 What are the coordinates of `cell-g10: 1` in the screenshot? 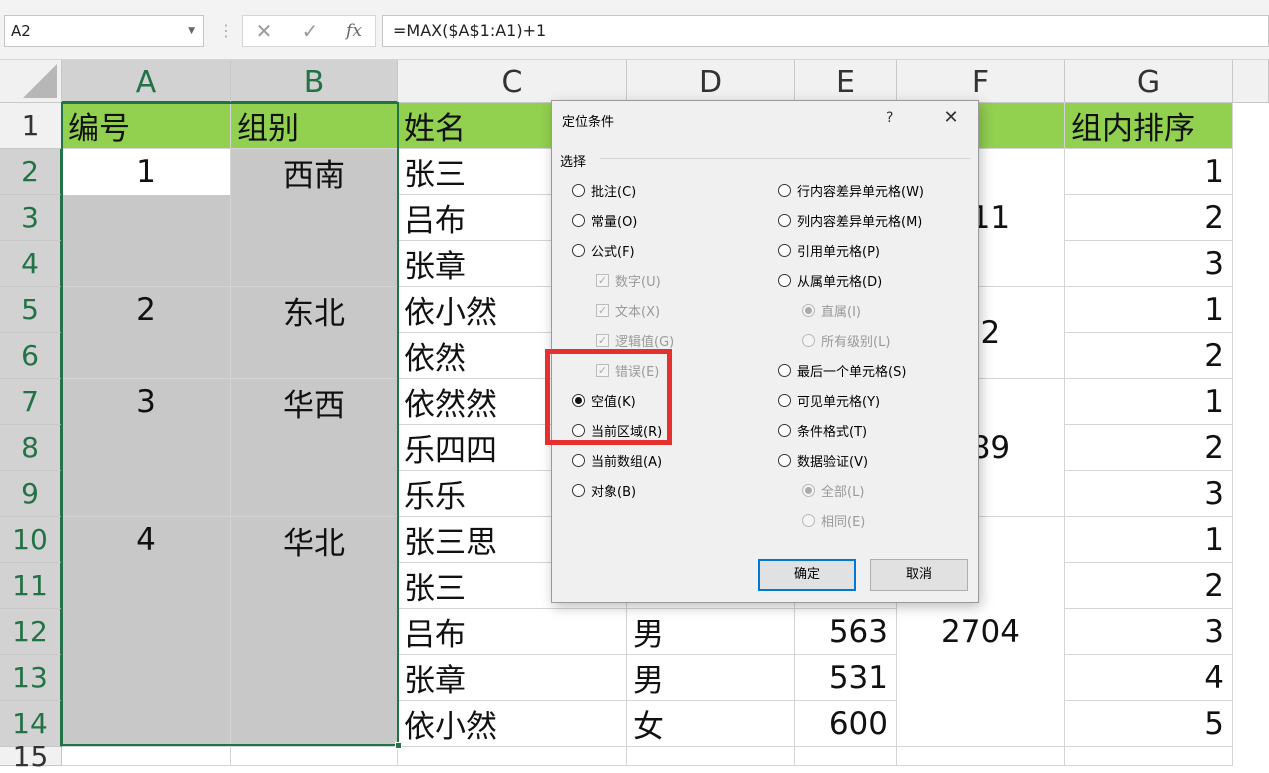 It's located at (1149, 540).